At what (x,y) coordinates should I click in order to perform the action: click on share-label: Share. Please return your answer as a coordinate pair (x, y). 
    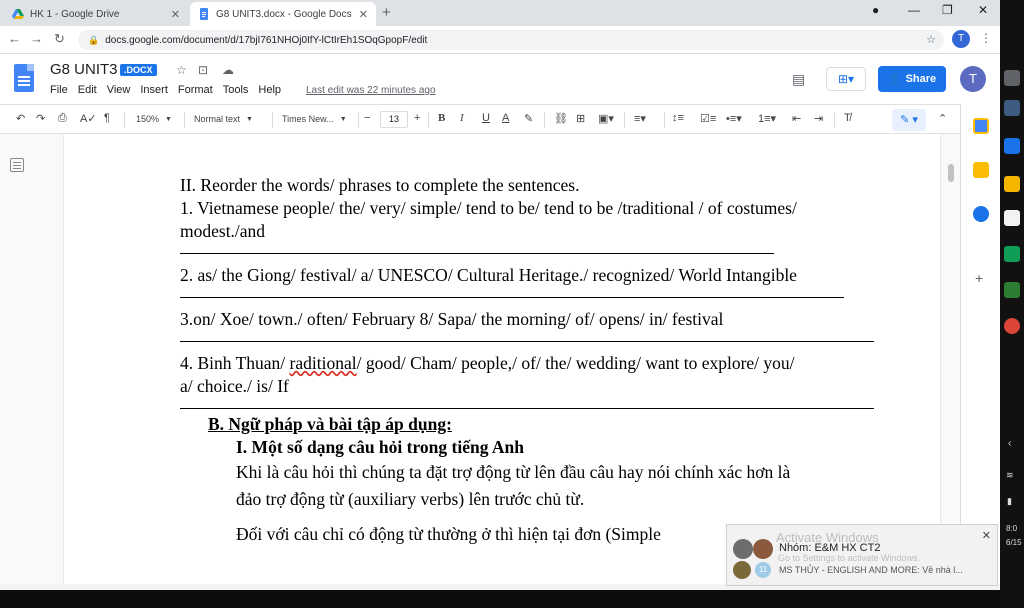
    Looking at the image, I should click on (921, 79).